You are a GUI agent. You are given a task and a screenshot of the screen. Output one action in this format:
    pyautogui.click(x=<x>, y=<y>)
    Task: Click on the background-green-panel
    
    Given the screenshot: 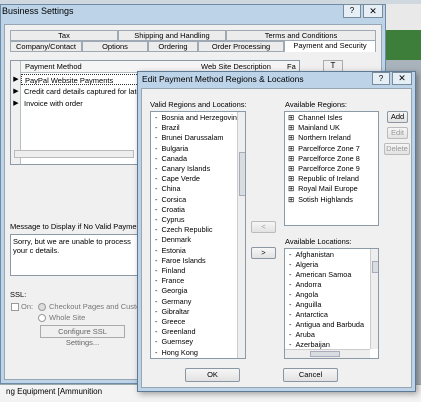 What is the action you would take?
    pyautogui.click(x=402, y=45)
    